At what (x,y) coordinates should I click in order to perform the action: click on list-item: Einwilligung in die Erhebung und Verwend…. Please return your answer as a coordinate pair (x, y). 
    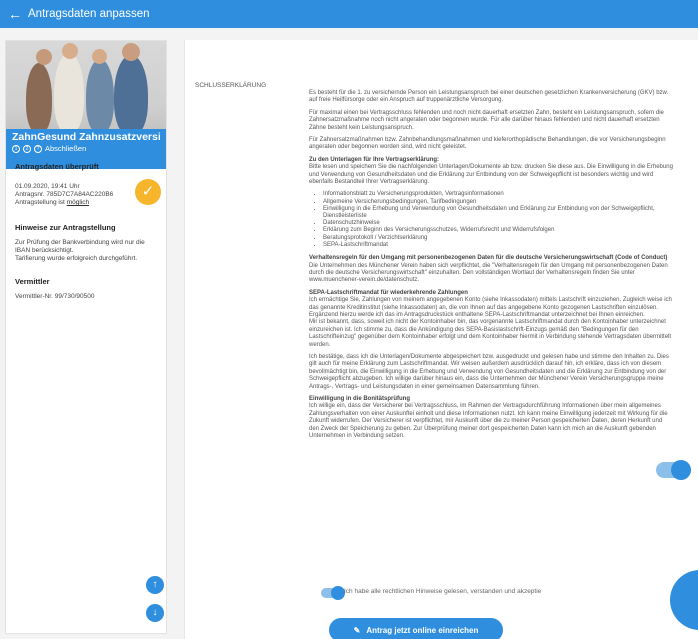
    Looking at the image, I should click on (498, 213).